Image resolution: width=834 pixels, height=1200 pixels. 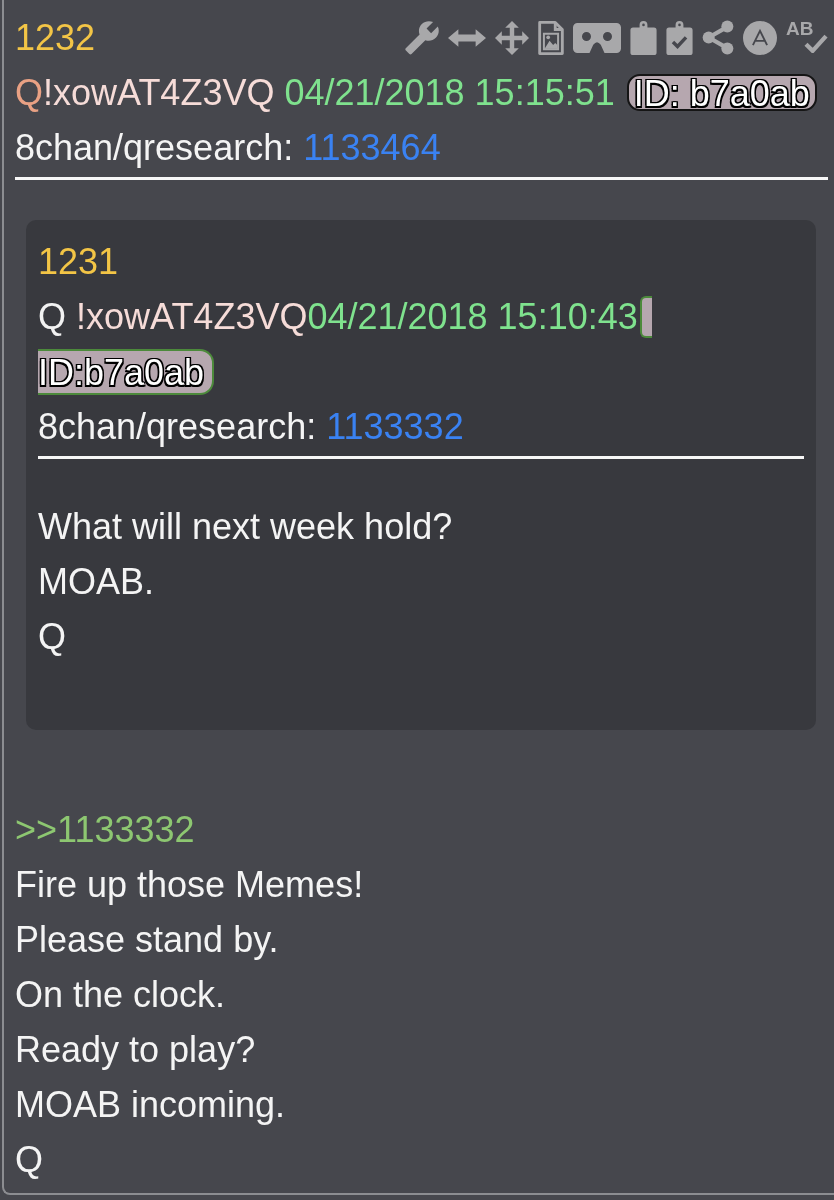 I want to click on spellcheck-button: AB, so click(x=807, y=37).